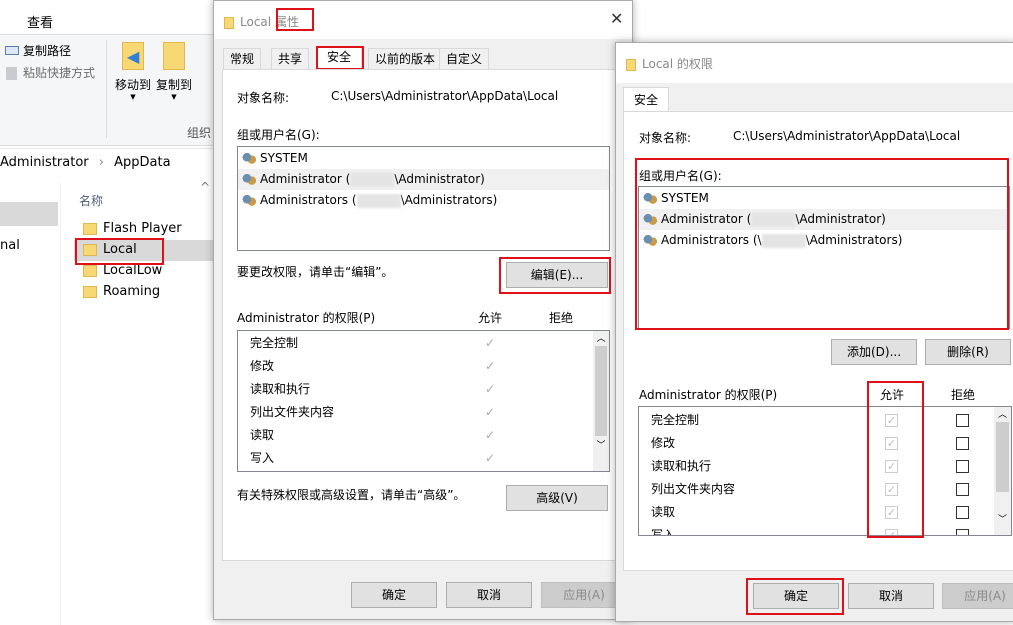 The image size is (1013, 625). I want to click on advanced-hint: 有关特殊权限或高级设置，请单击“高级”。, so click(351, 495).